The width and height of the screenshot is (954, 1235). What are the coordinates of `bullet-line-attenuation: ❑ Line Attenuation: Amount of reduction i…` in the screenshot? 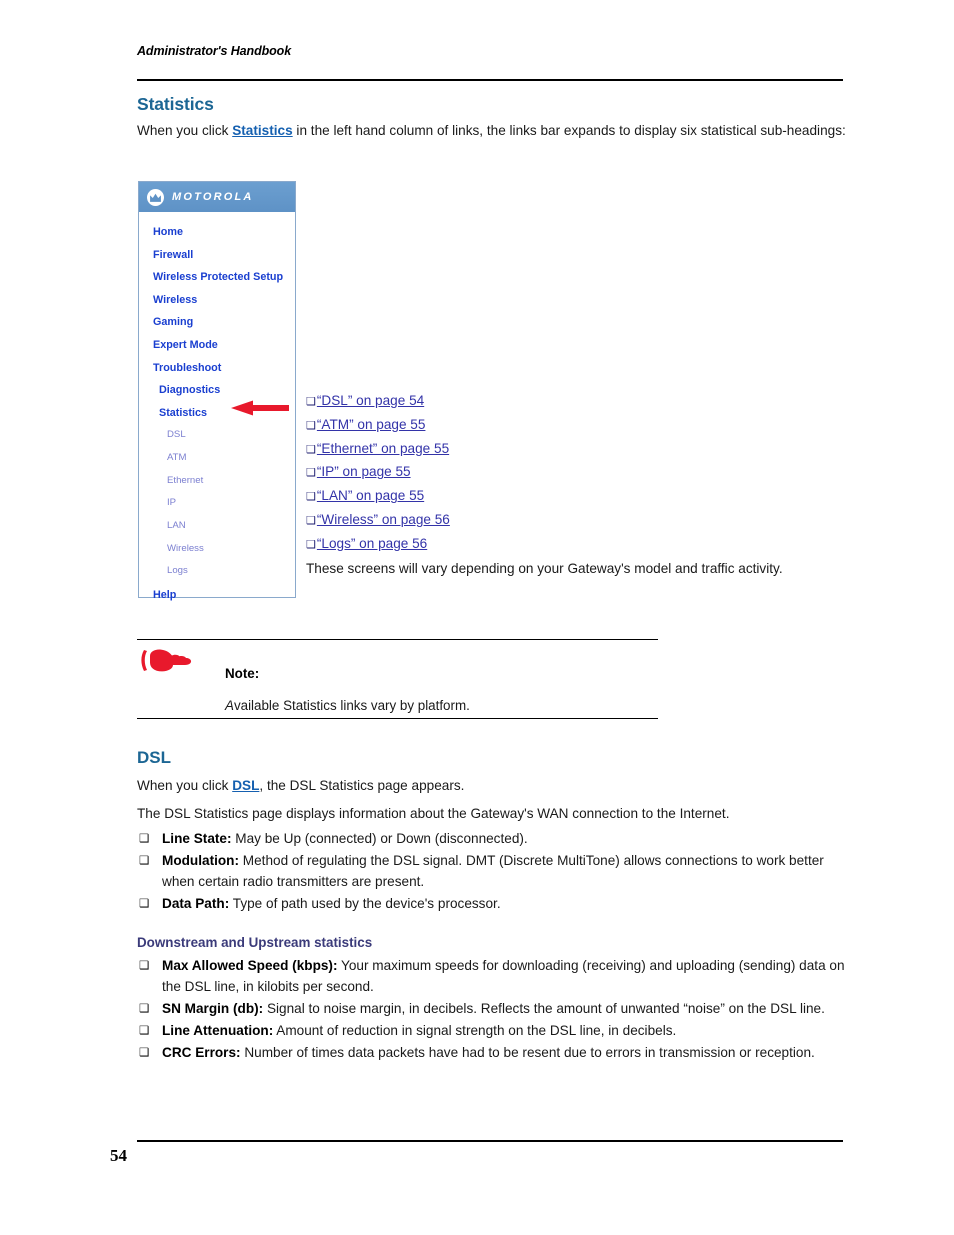 It's located at (493, 1031).